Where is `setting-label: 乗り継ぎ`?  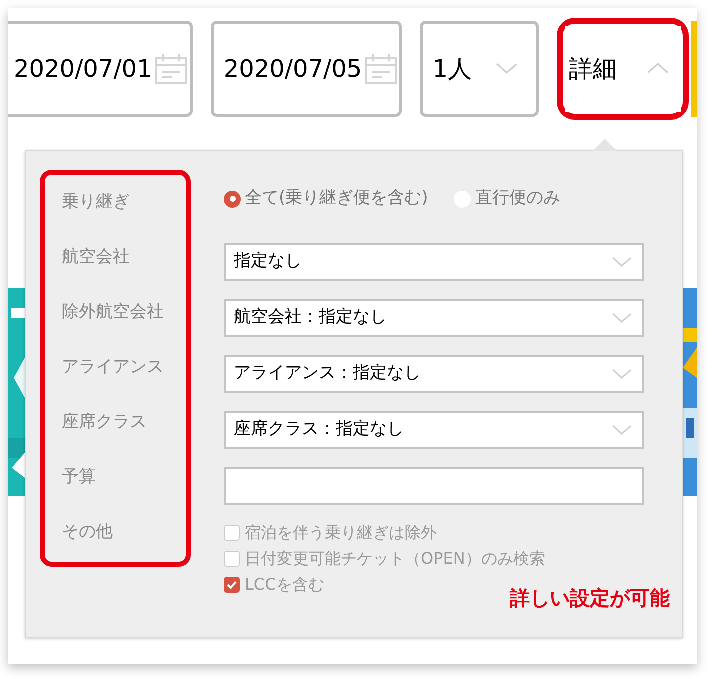
setting-label: 乗り継ぎ is located at coordinates (96, 202).